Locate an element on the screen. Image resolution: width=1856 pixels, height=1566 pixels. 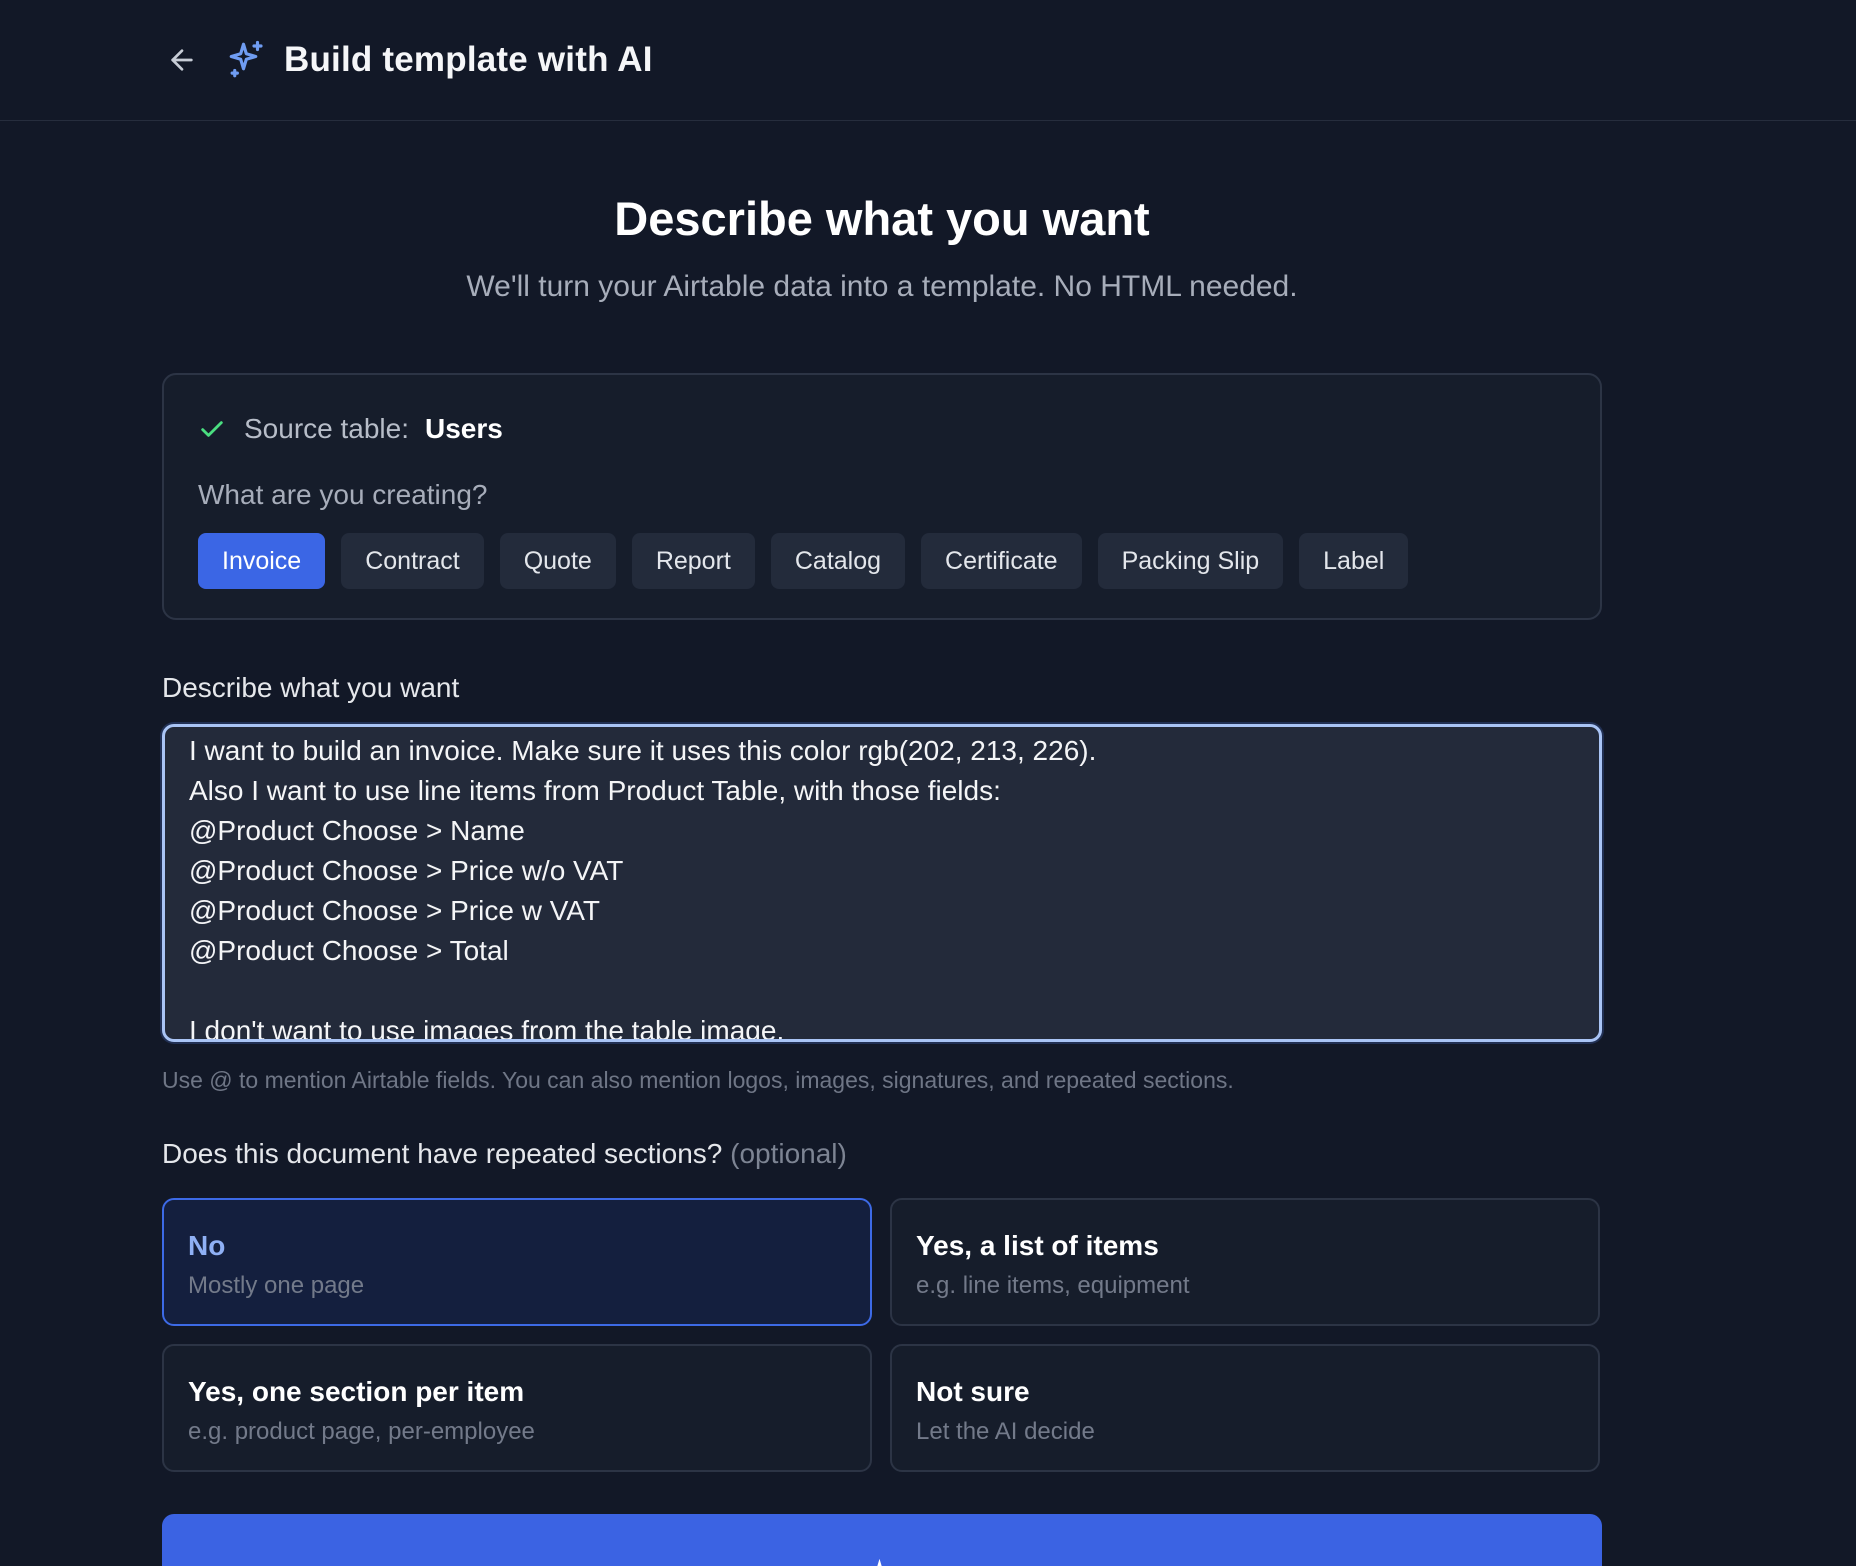
option-title: Not sure is located at coordinates (973, 1391).